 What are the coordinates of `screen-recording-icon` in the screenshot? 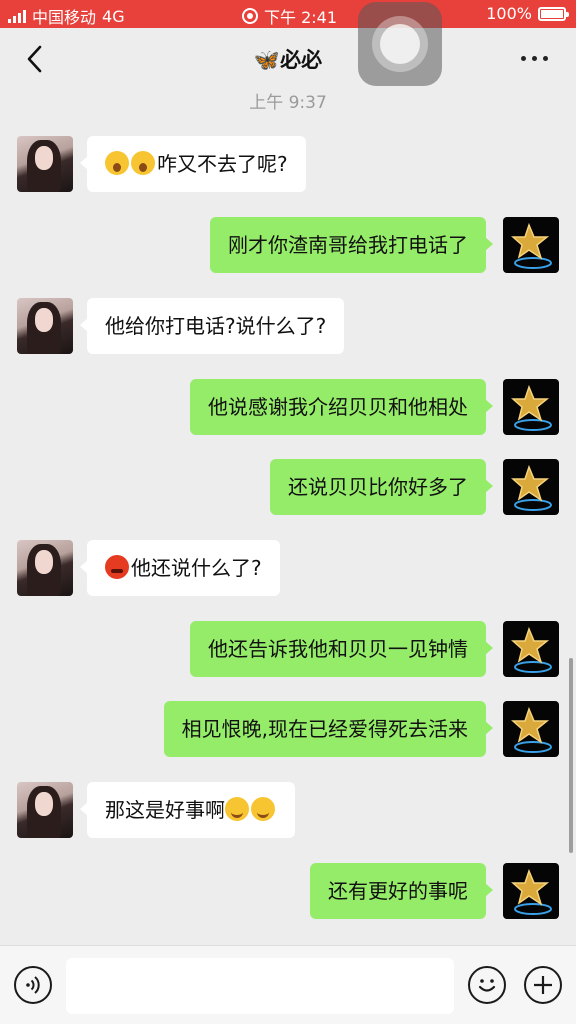 It's located at (250, 16).